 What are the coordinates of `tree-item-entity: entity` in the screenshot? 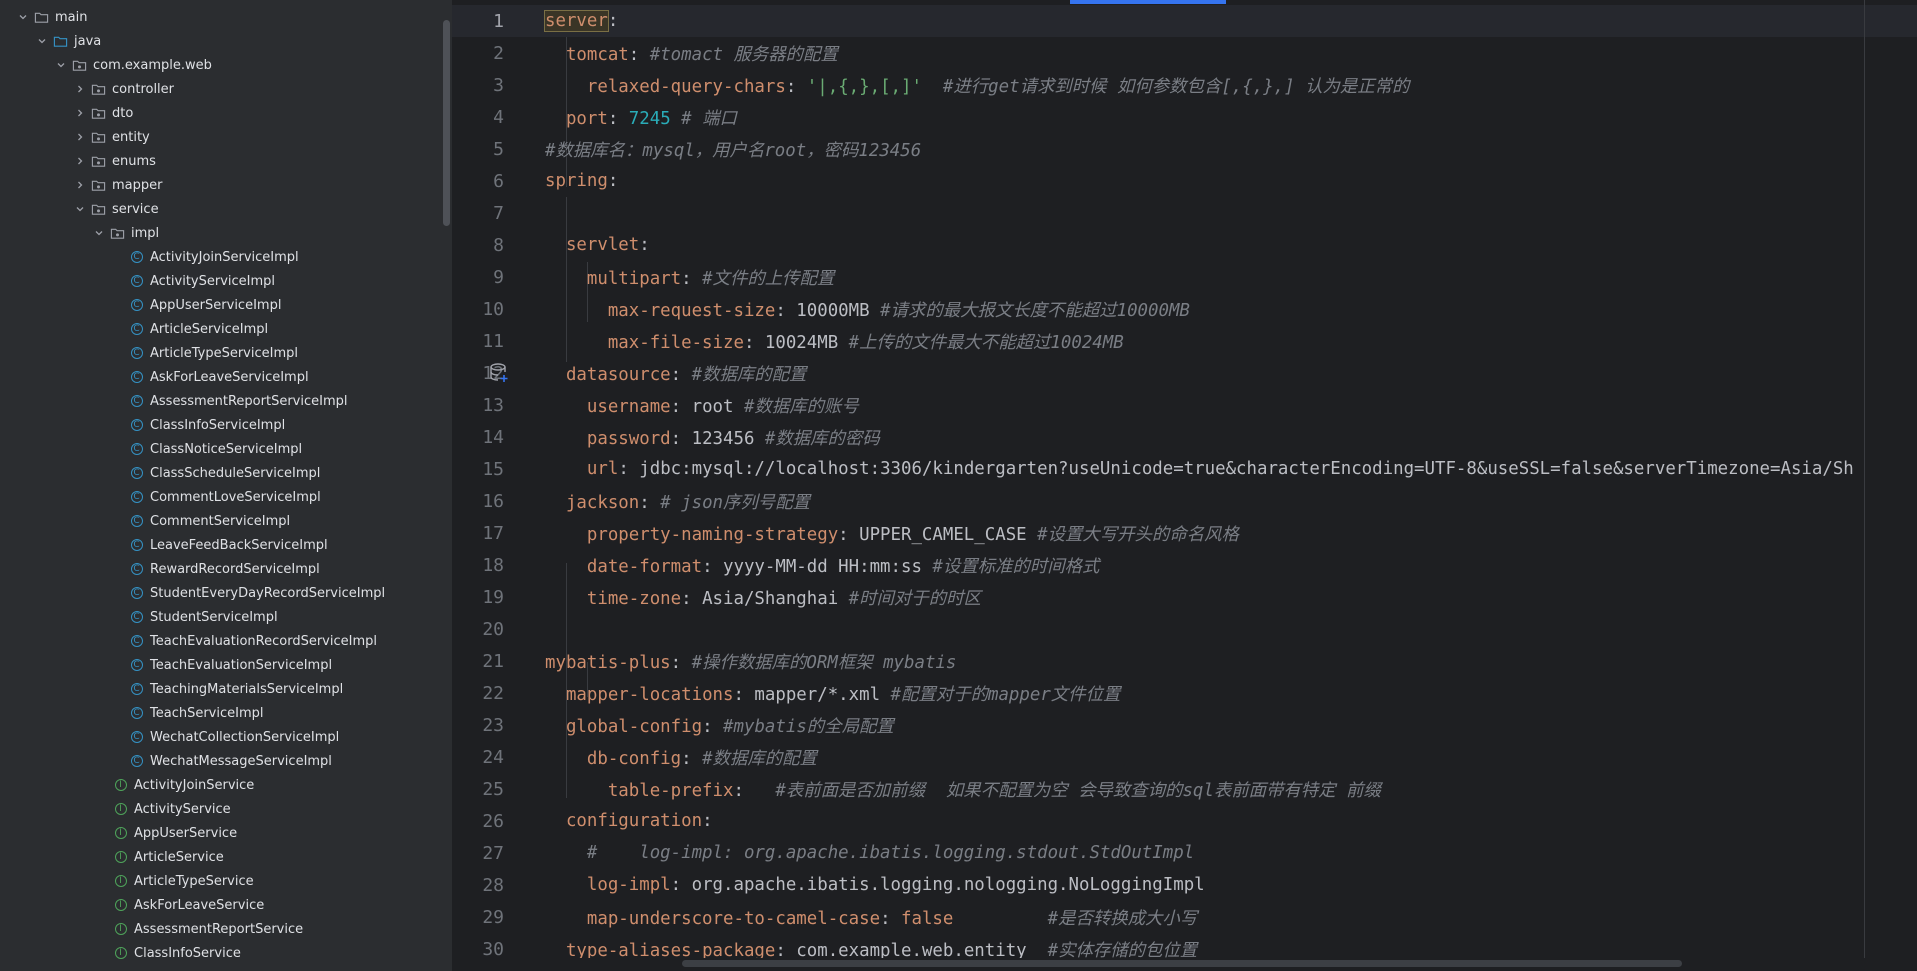 It's located at (221, 137).